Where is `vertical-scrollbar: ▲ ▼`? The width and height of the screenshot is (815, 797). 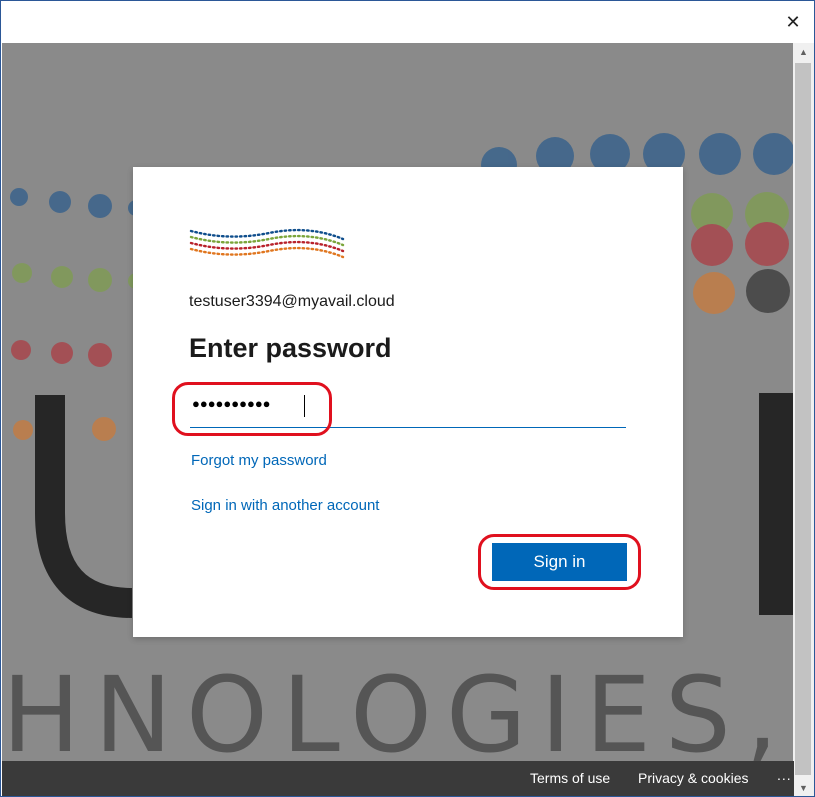
vertical-scrollbar: ▲ ▼ is located at coordinates (803, 419).